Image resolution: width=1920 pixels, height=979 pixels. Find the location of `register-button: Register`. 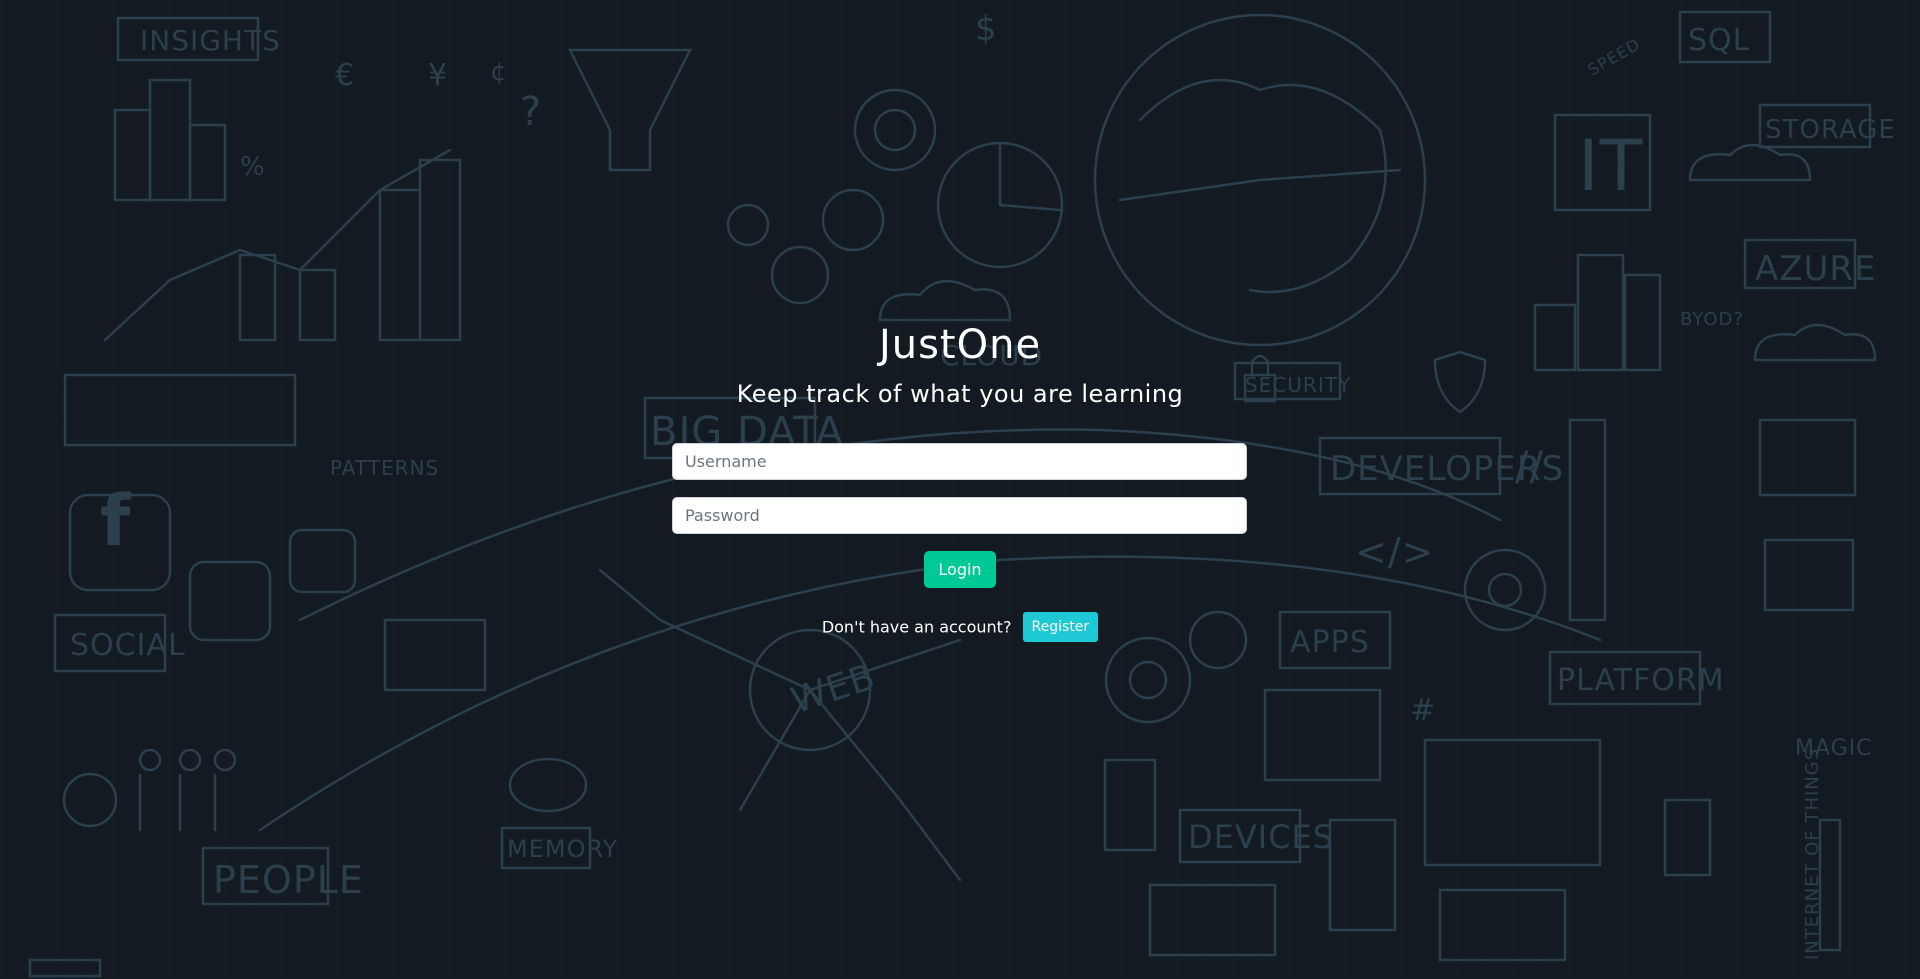

register-button: Register is located at coordinates (1060, 627).